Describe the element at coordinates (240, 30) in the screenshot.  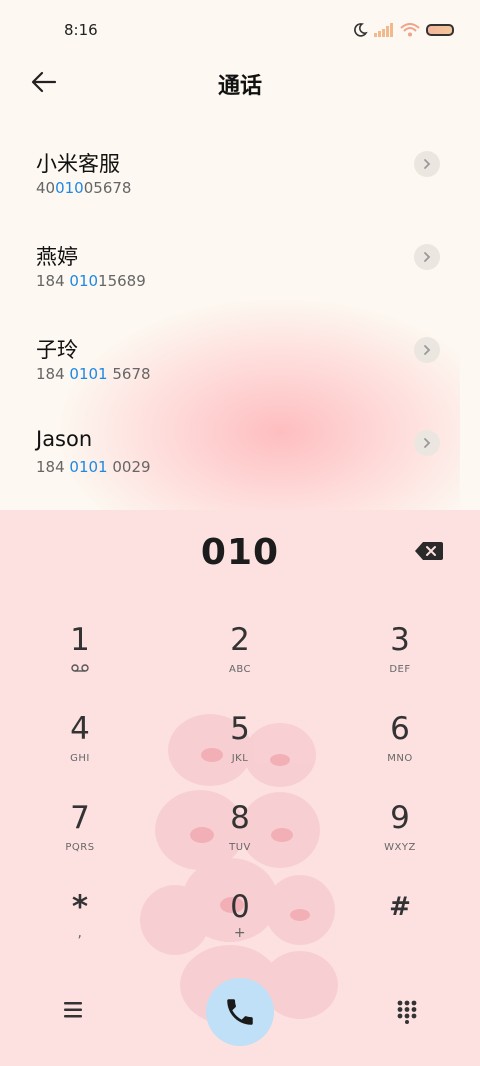
I see `status-bar: 8:16` at that location.